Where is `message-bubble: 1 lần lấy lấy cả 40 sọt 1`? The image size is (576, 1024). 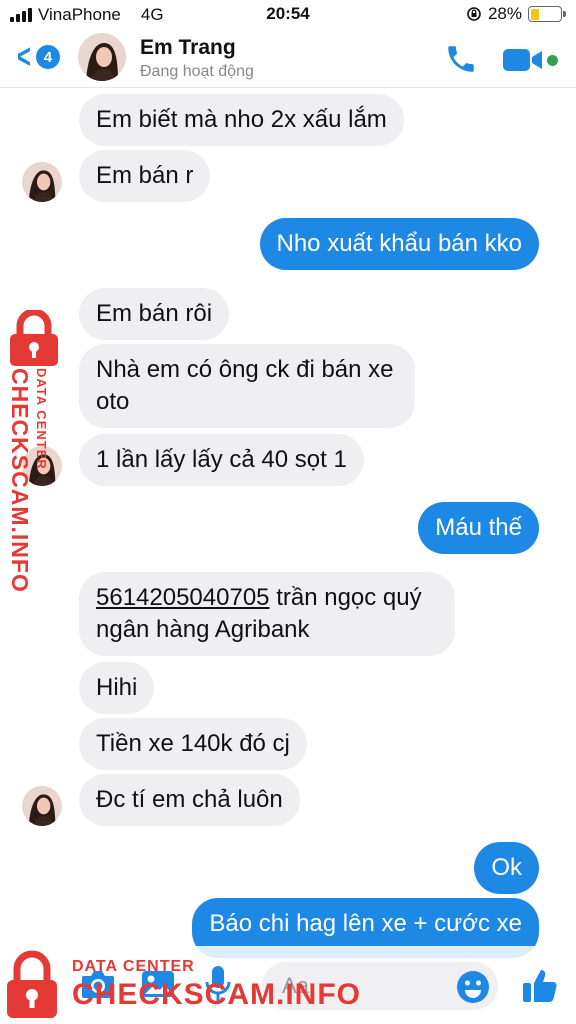 message-bubble: 1 lần lấy lấy cả 40 sọt 1 is located at coordinates (221, 460).